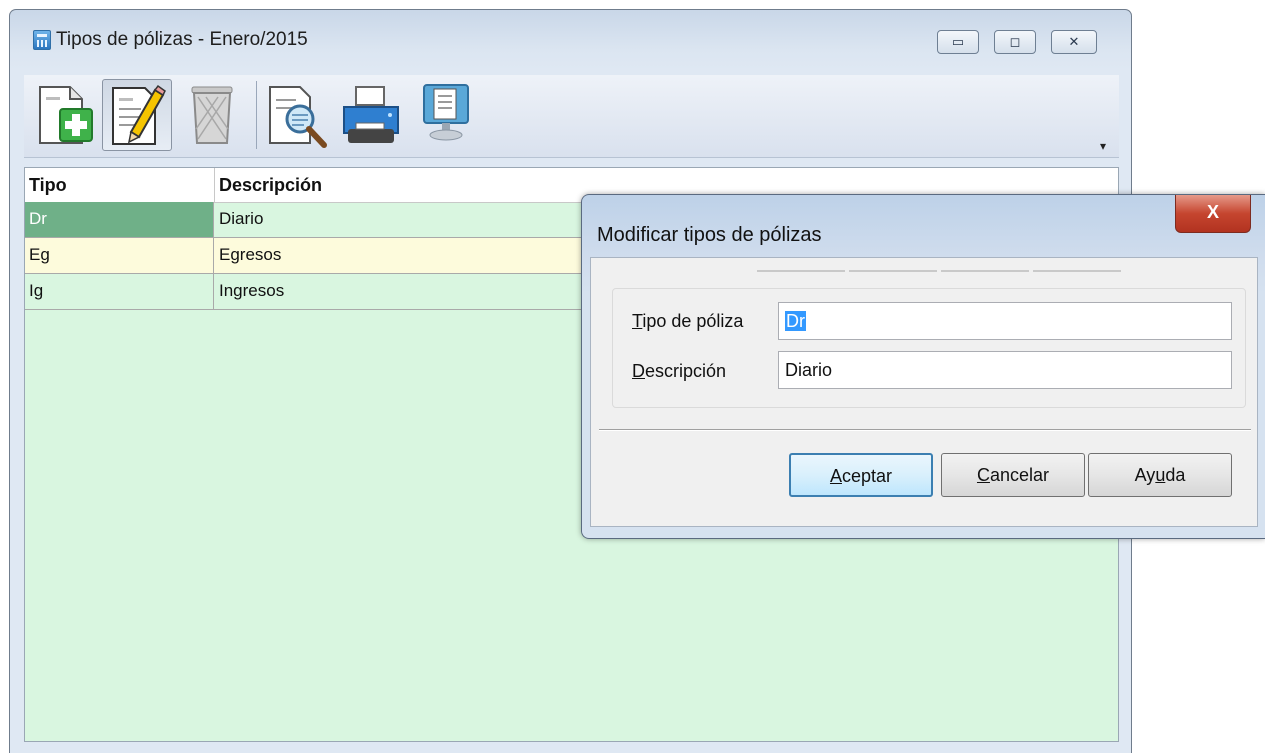 The width and height of the screenshot is (1265, 753). I want to click on descripcion-input: Diario, so click(1005, 370).